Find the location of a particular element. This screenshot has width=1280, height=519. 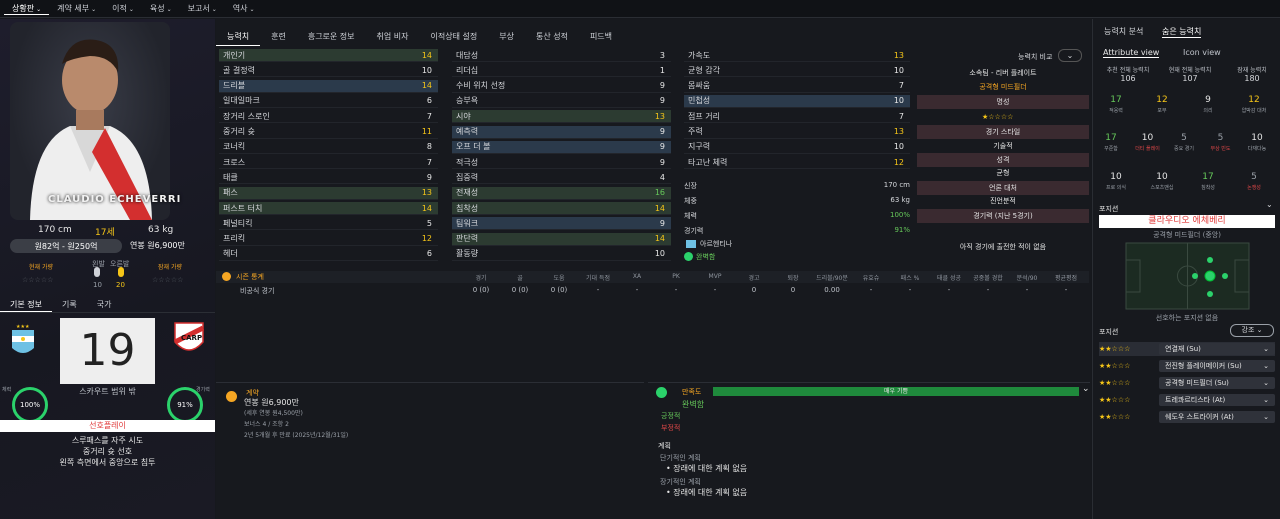

tab-attribute-analysis: 능력치 분석 is located at coordinates (1123, 31).